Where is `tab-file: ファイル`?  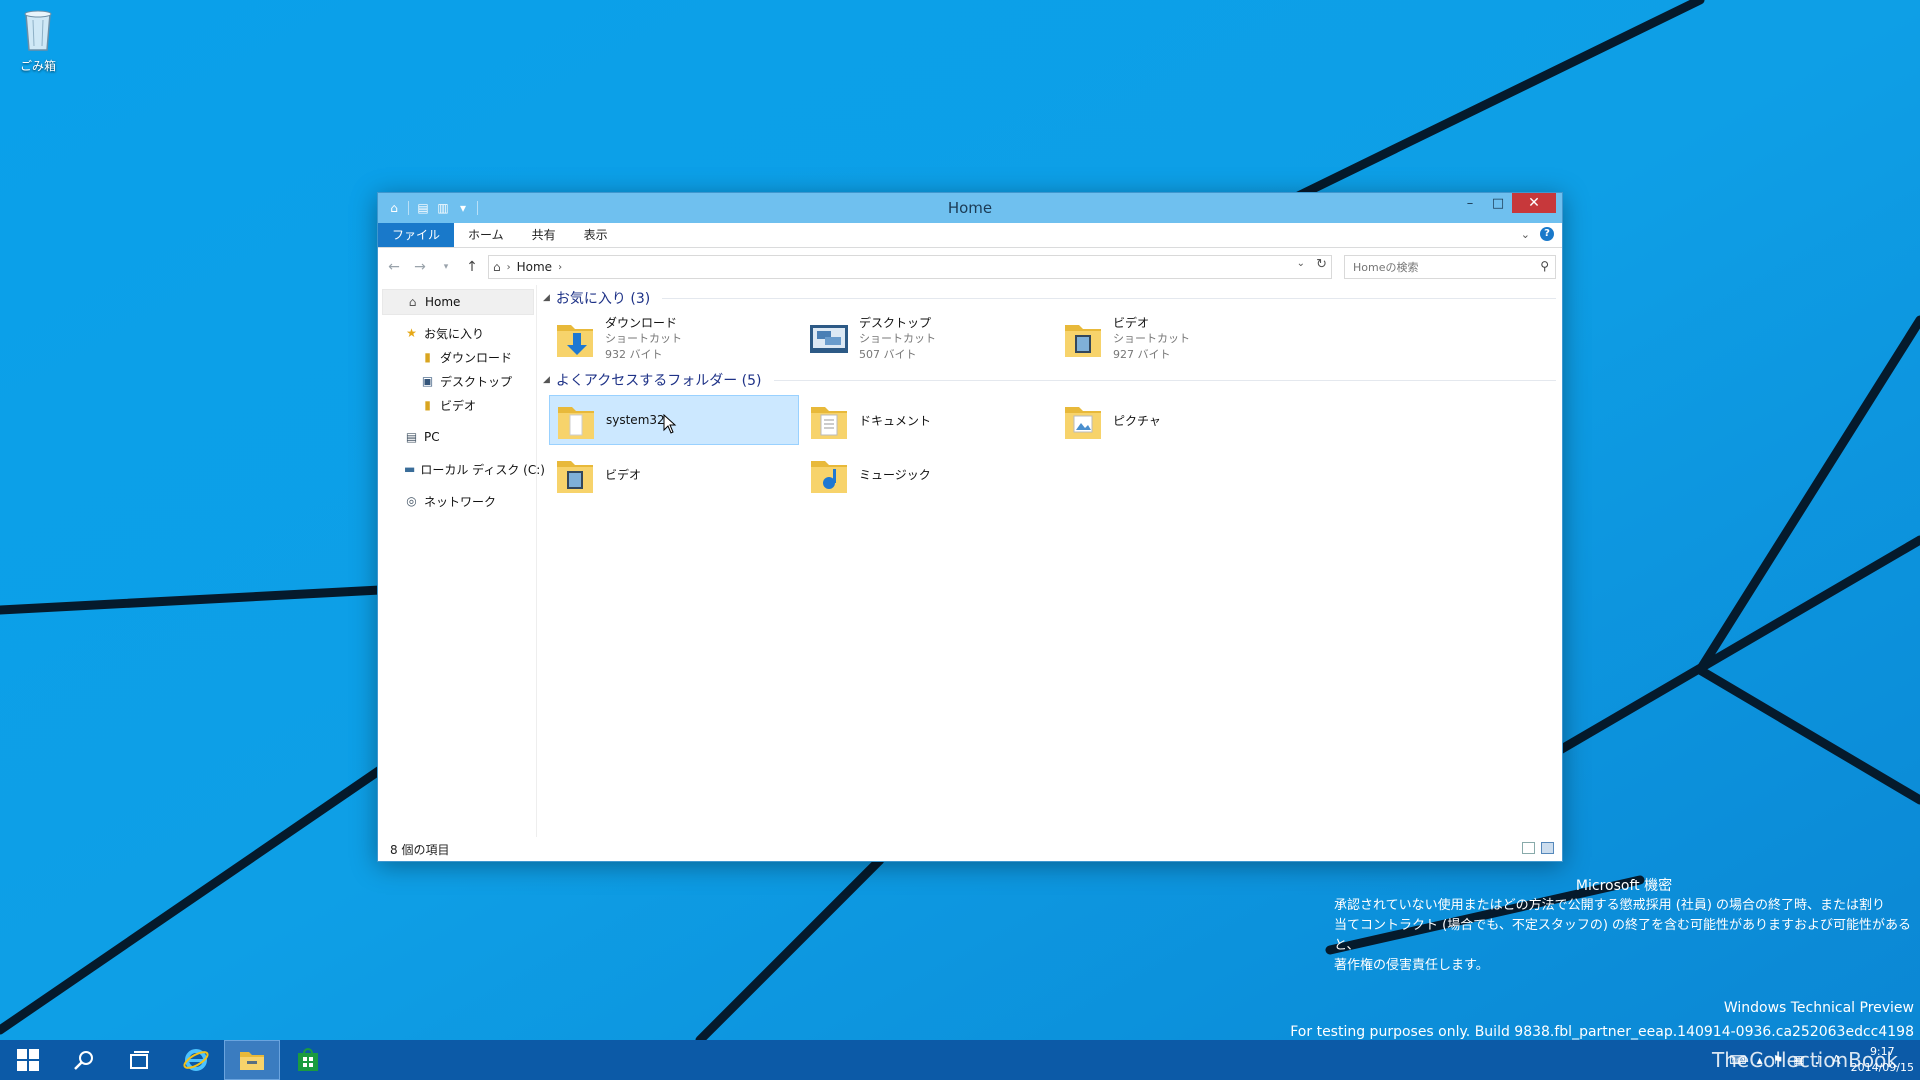
tab-file: ファイル is located at coordinates (416, 235).